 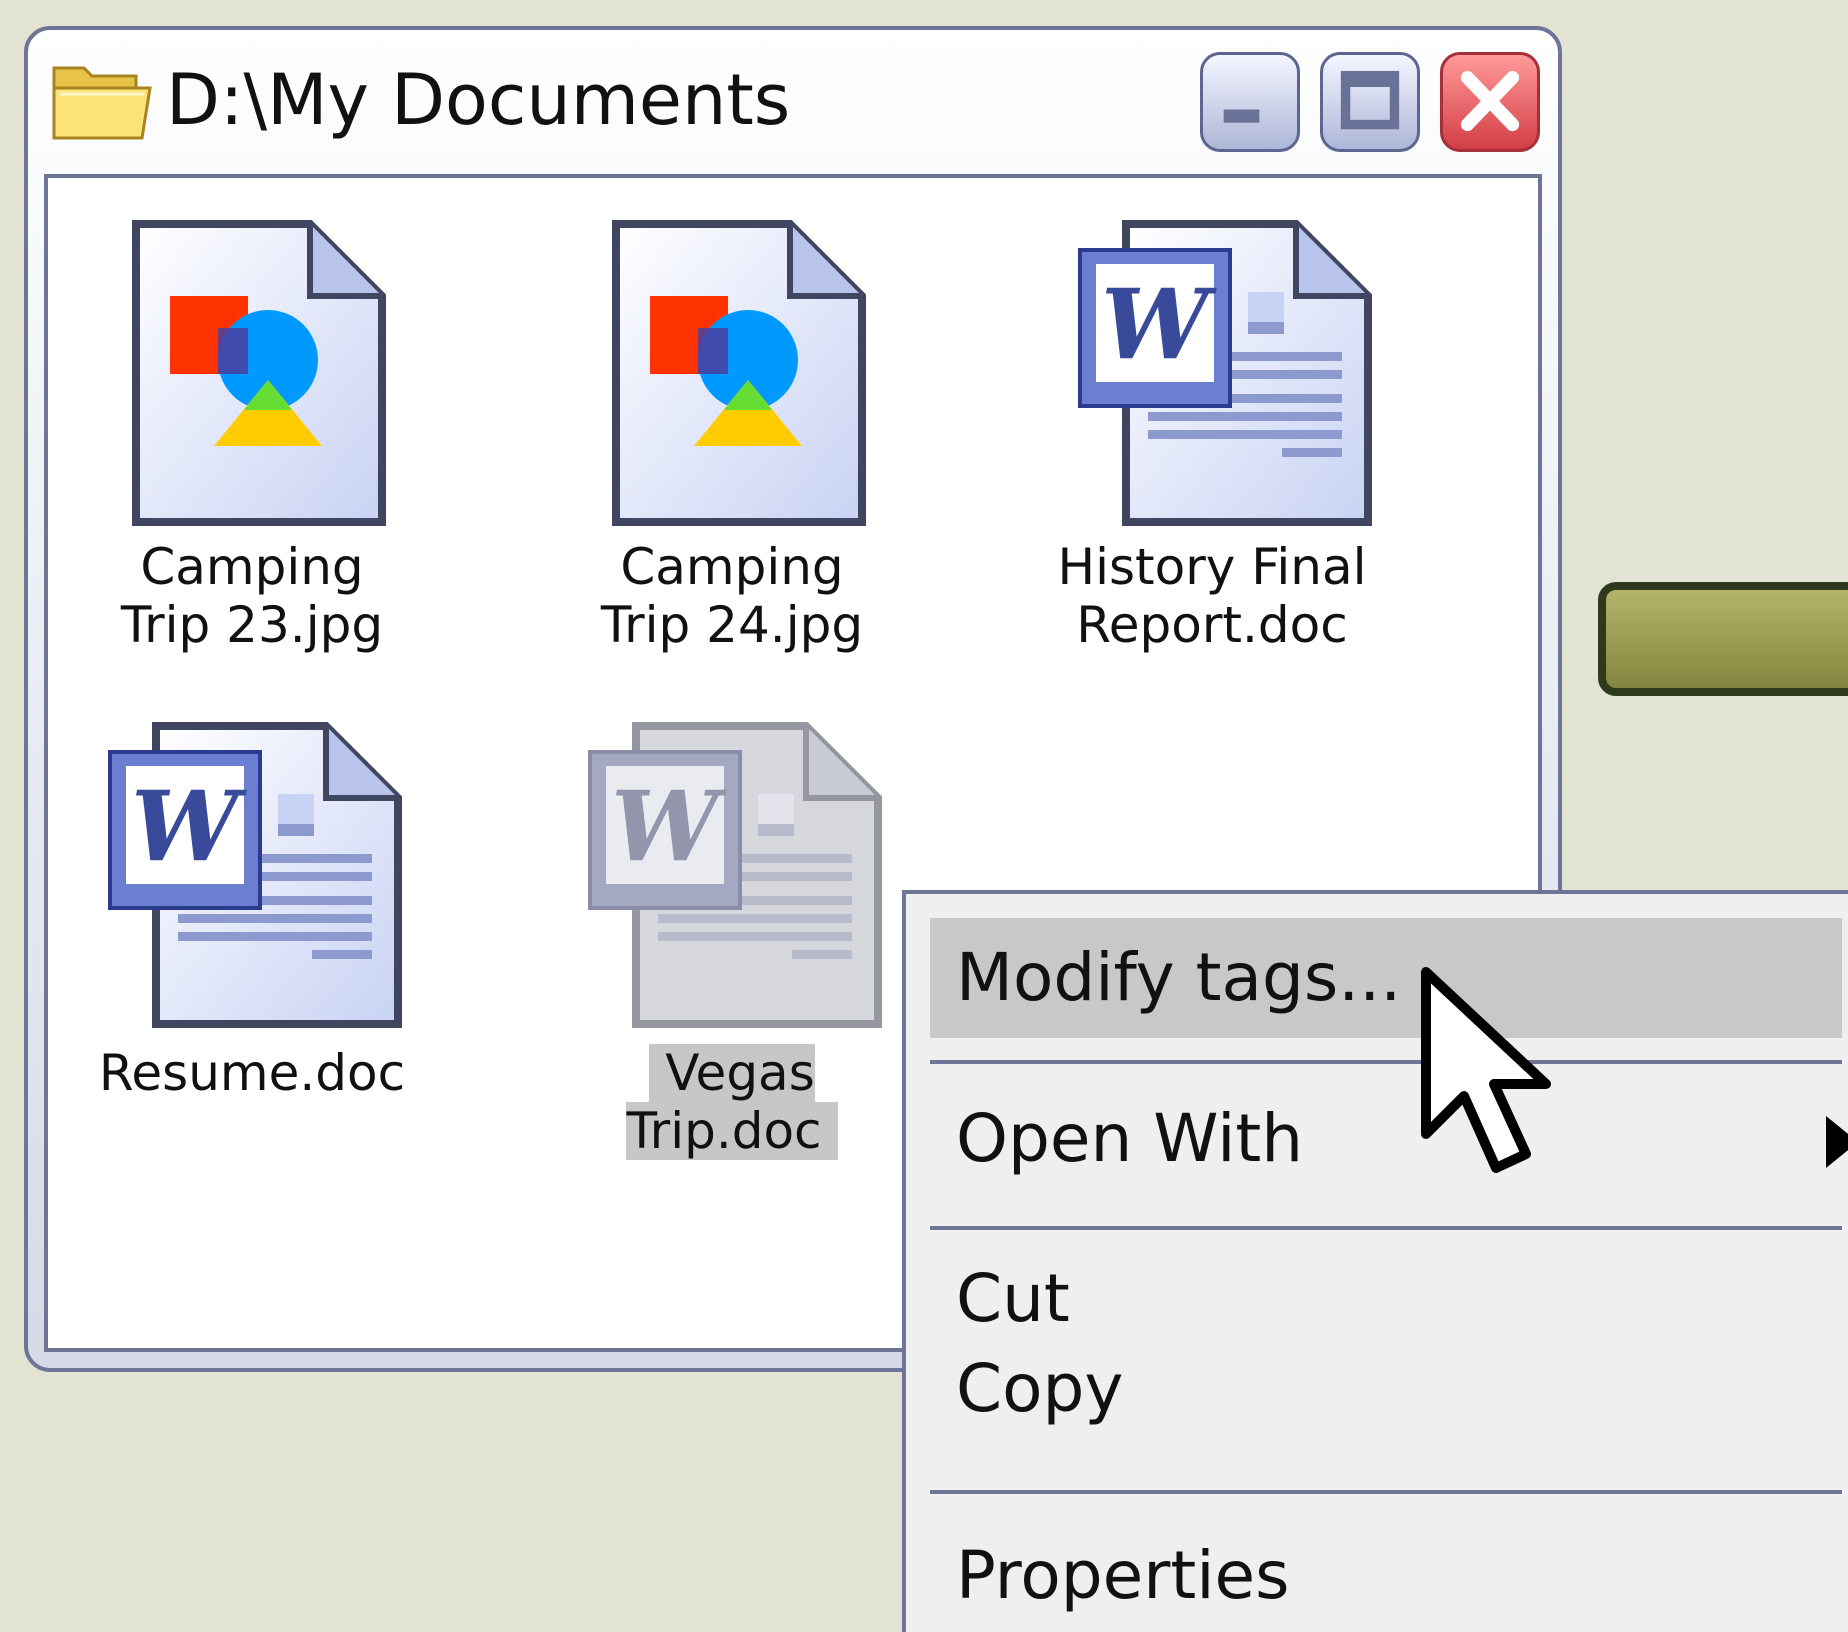 What do you see at coordinates (252, 1073) in the screenshot?
I see `file-label: Resume.doc` at bounding box center [252, 1073].